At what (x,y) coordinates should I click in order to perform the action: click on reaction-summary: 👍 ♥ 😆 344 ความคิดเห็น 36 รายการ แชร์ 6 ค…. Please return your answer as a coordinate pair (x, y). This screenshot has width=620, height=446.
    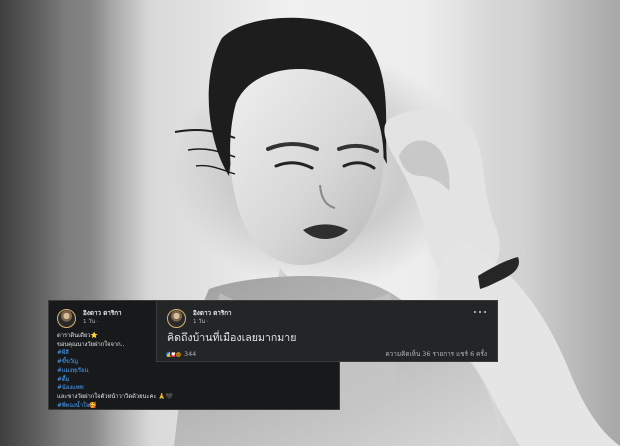
    Looking at the image, I should click on (326, 354).